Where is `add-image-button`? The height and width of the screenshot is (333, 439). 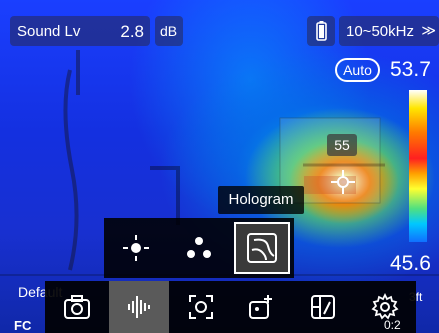 add-image-button is located at coordinates (261, 307).